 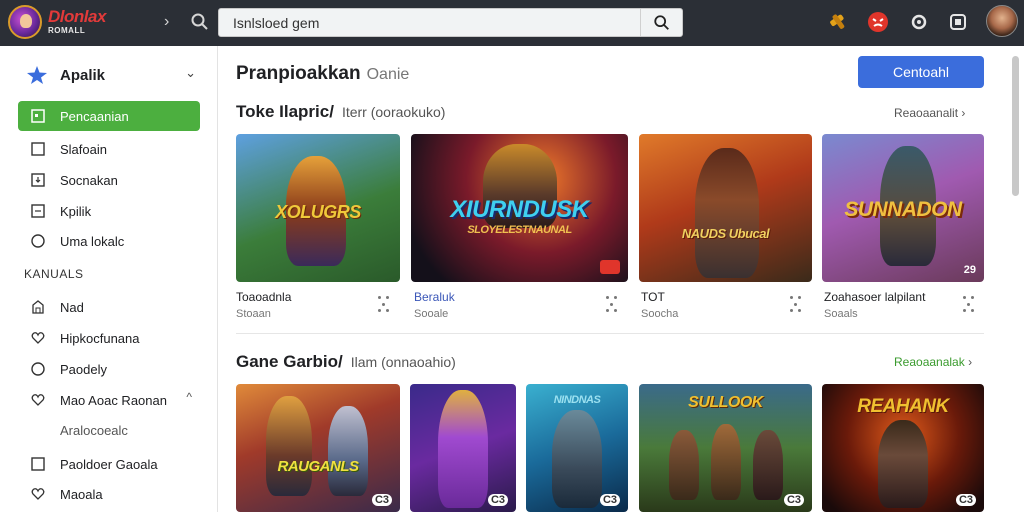 I want to click on window-icon, so click(x=958, y=22).